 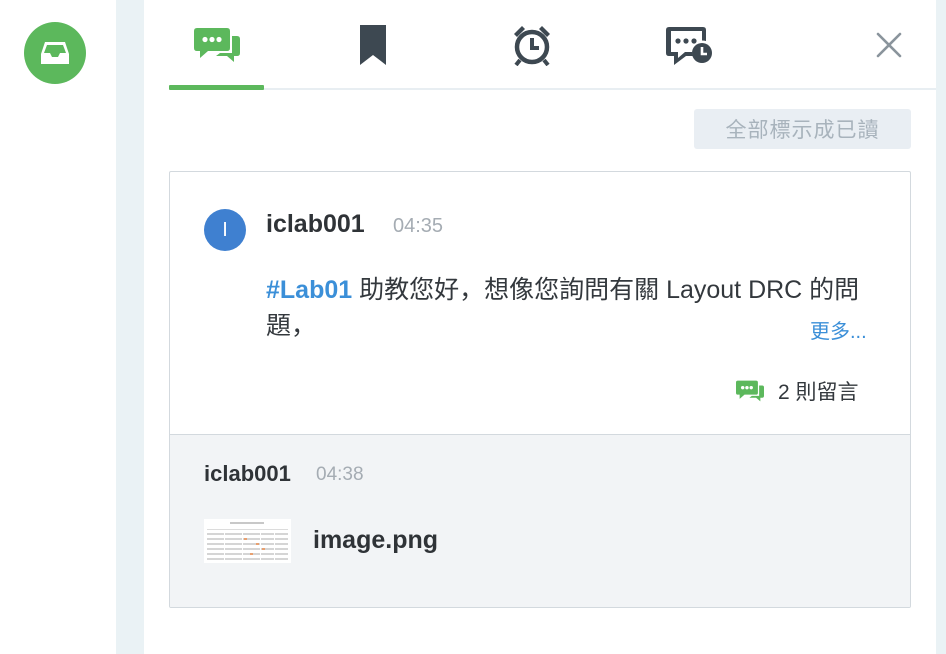 I want to click on inbox-icon, so click(x=55, y=53).